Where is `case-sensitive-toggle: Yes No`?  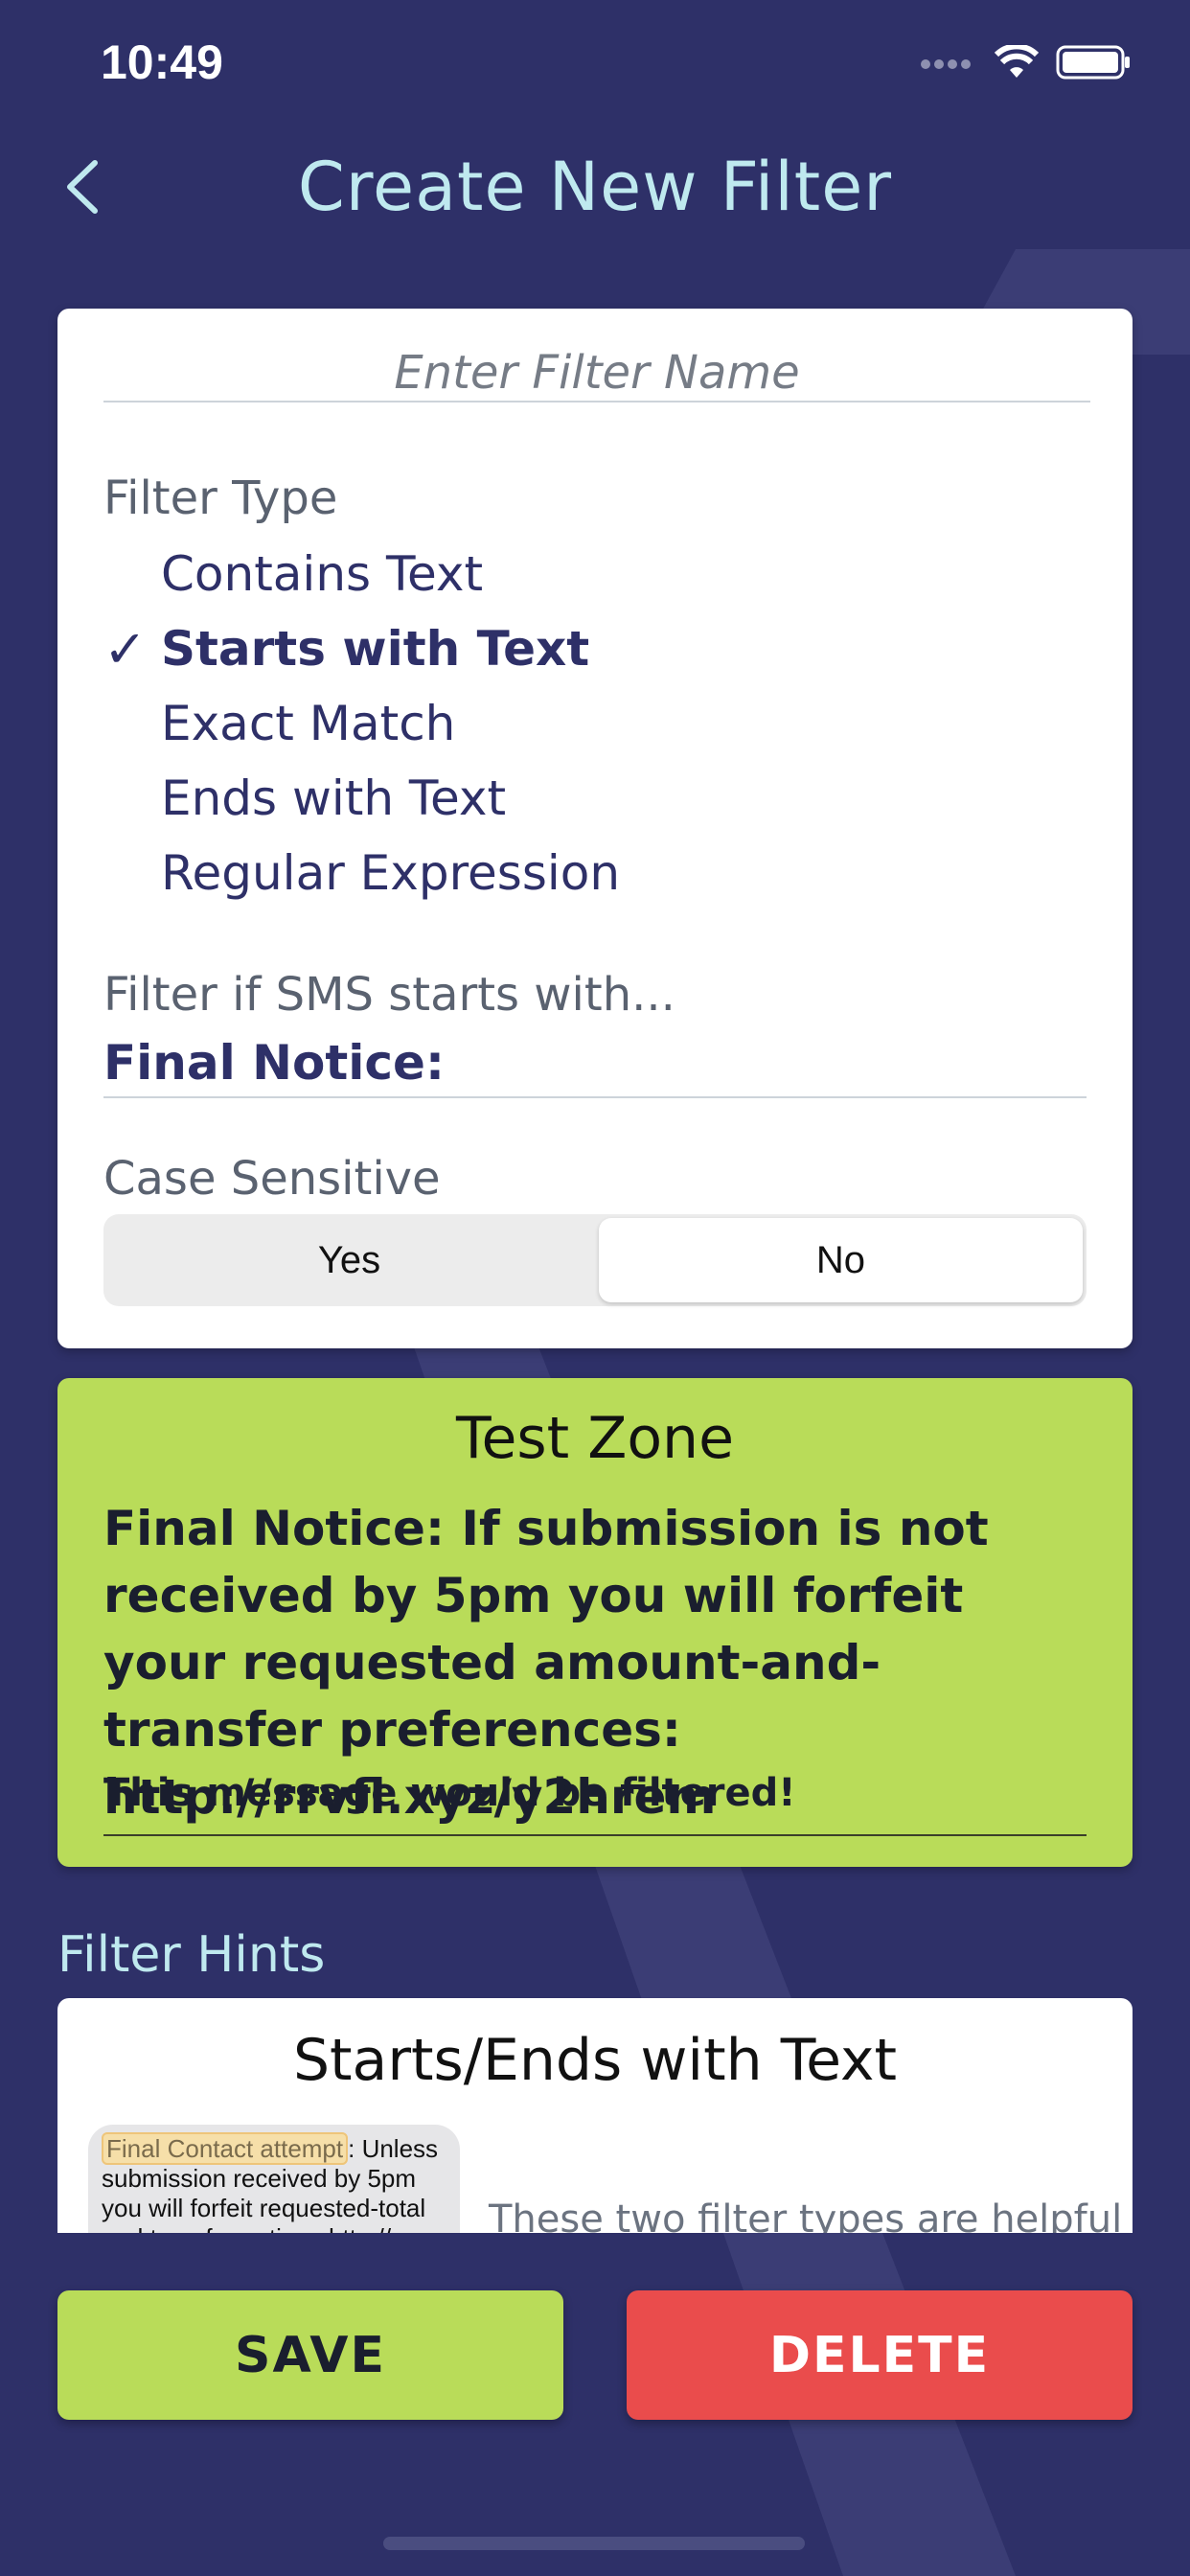
case-sensitive-toggle: Yes No is located at coordinates (595, 1260).